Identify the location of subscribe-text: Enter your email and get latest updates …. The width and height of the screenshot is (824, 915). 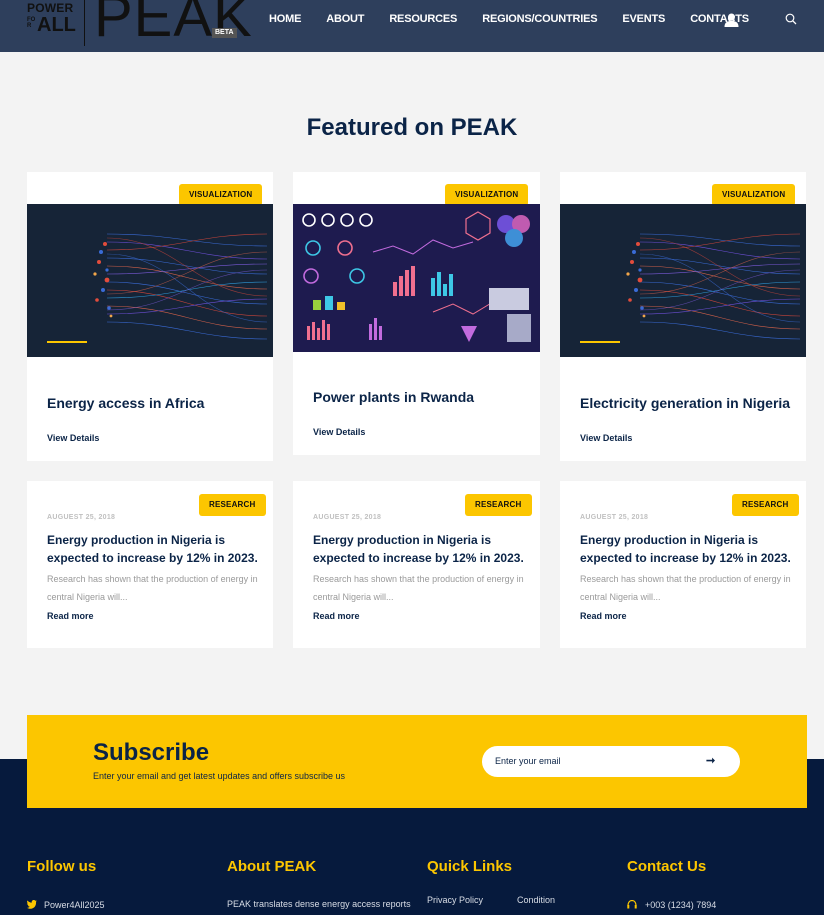
(219, 776).